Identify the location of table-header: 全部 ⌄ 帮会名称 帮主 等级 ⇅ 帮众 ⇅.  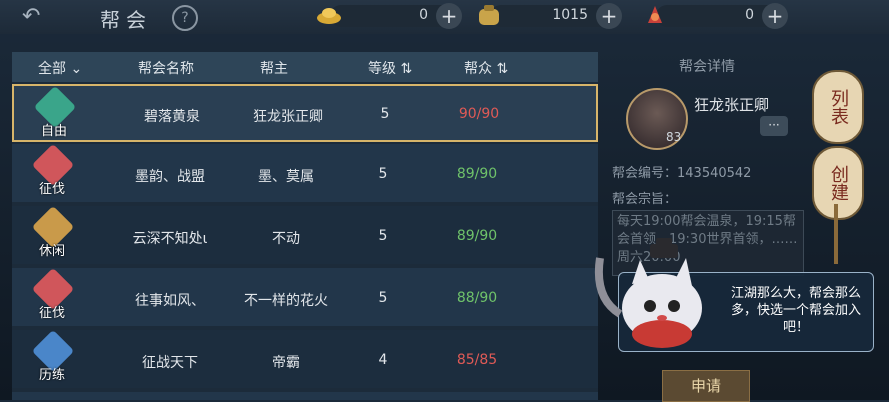
(305, 67).